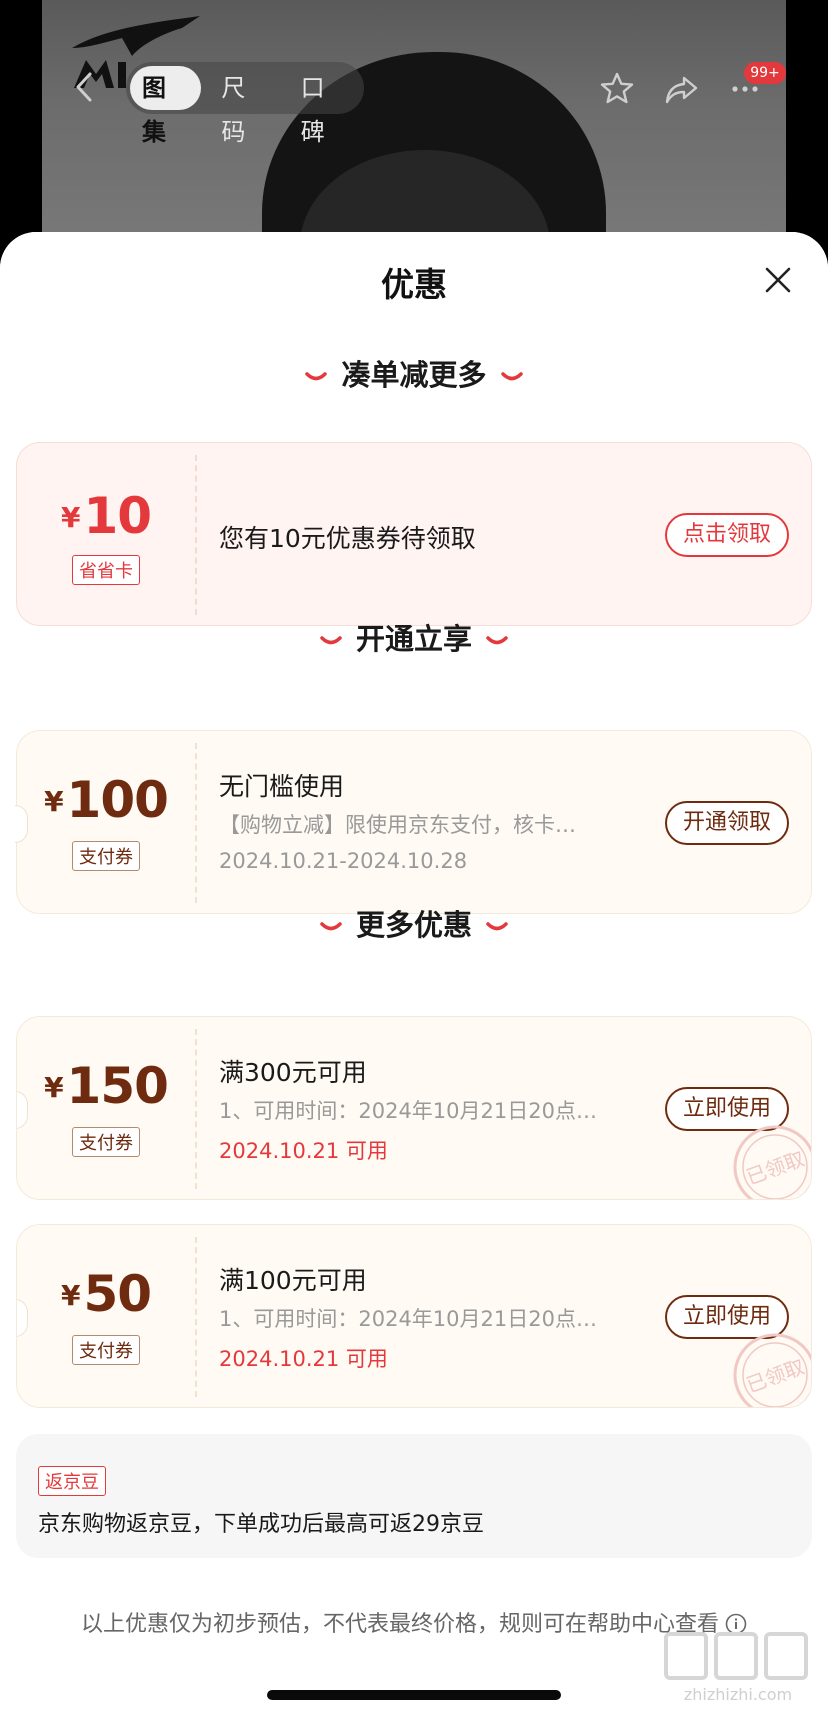 Image resolution: width=828 pixels, height=1718 pixels. Describe the element at coordinates (738, 1694) in the screenshot. I see `svg-text: zhizhizhi.com` at that location.